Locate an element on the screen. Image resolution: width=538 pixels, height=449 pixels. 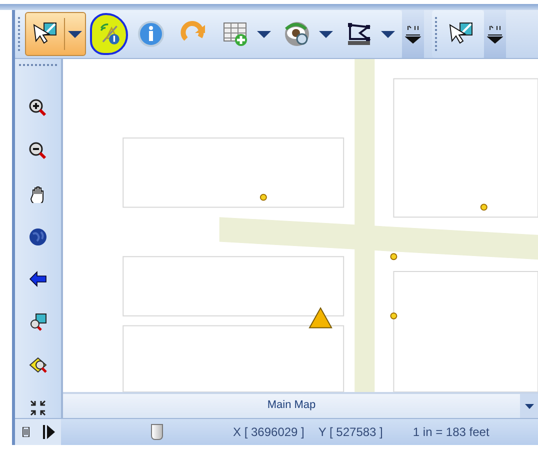
tab-dropdown-button is located at coordinates (529, 406).